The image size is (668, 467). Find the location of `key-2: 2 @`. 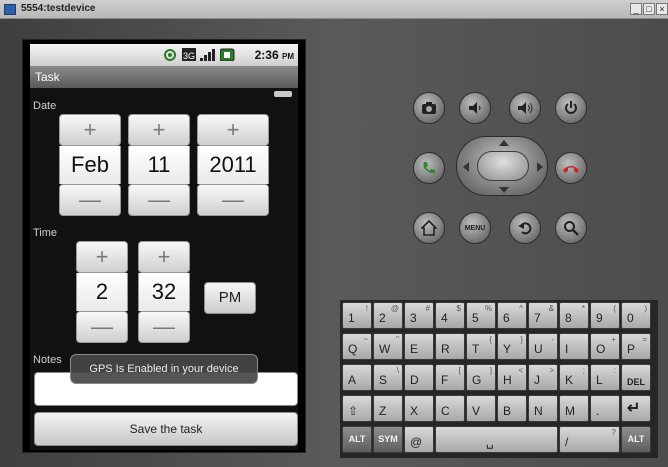

key-2: 2 @ is located at coordinates (388, 315).